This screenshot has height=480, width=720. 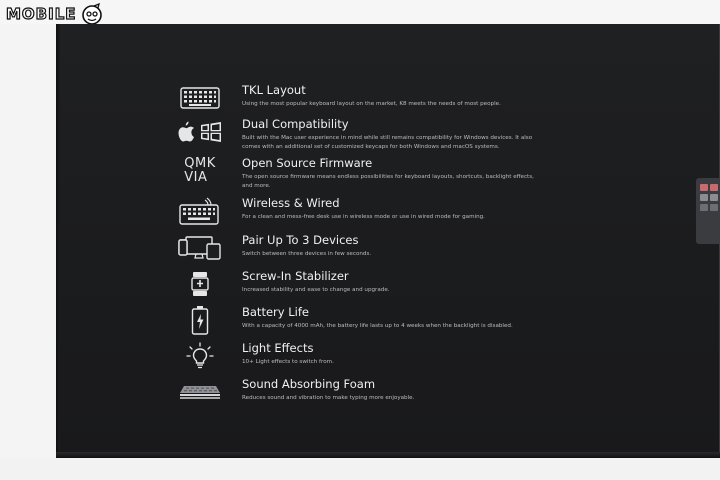 What do you see at coordinates (200, 356) in the screenshot?
I see `bulb-icon` at bounding box center [200, 356].